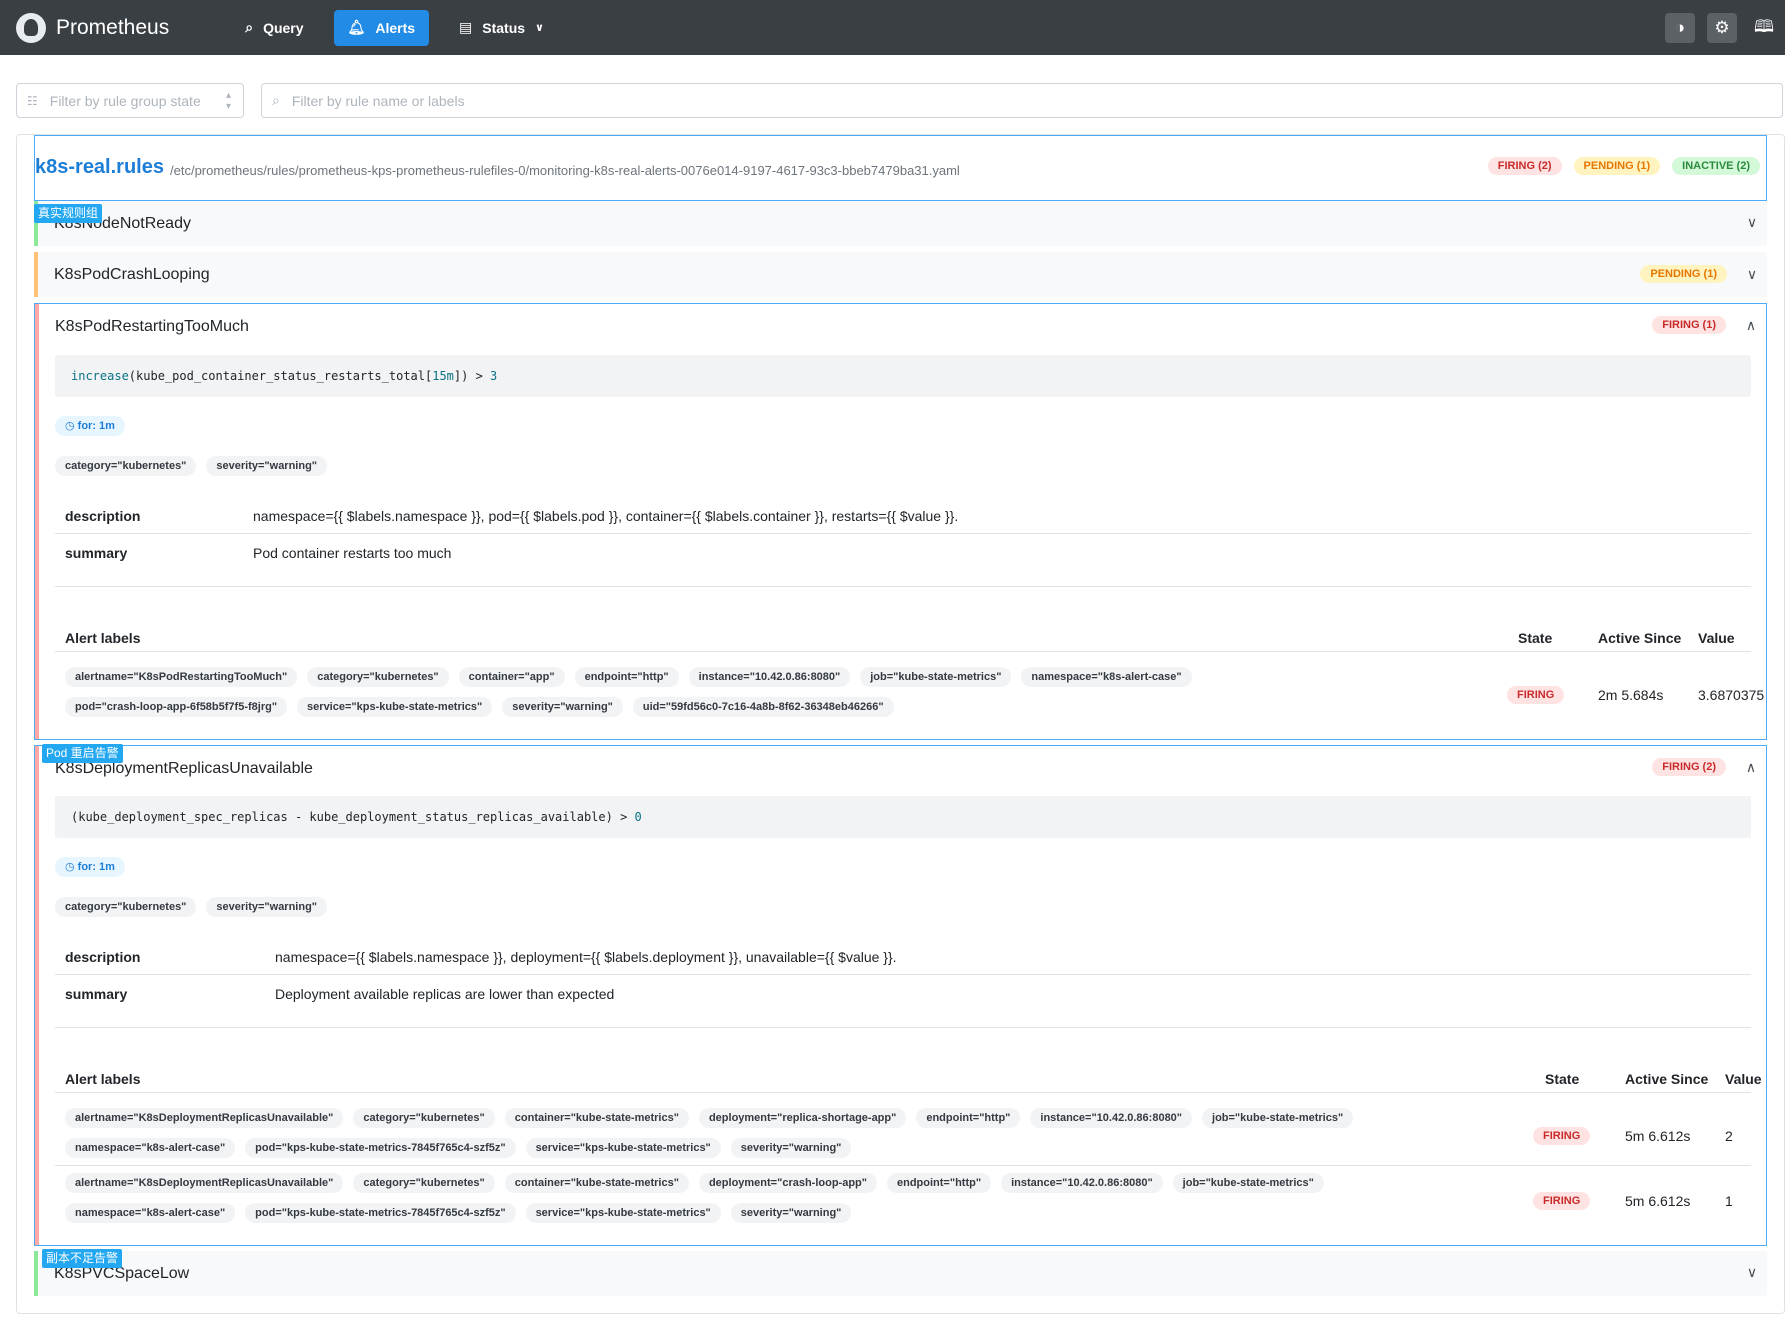 The height and width of the screenshot is (1331, 1785). What do you see at coordinates (228, 100) in the screenshot?
I see `select-chevrons-icon: ▴ ▾` at bounding box center [228, 100].